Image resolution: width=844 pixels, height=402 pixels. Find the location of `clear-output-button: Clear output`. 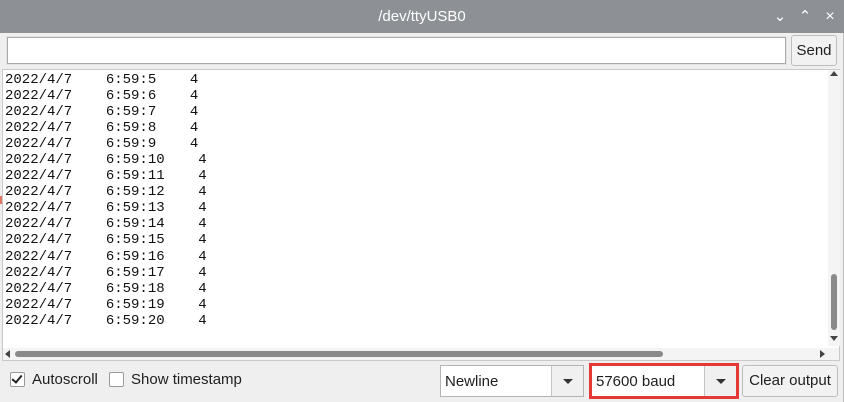

clear-output-button: Clear output is located at coordinates (790, 381).